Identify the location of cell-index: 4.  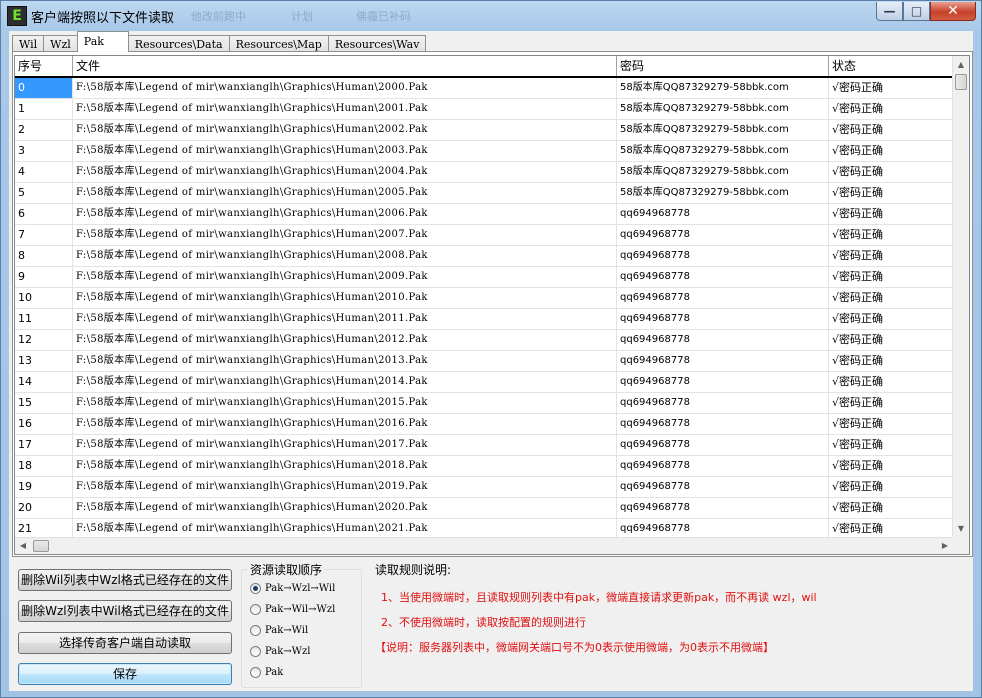
(44, 172).